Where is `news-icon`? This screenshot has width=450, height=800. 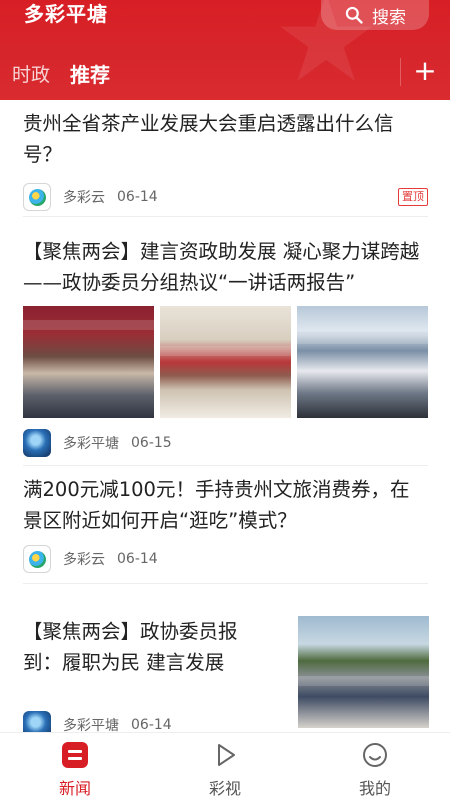
news-icon is located at coordinates (75, 755).